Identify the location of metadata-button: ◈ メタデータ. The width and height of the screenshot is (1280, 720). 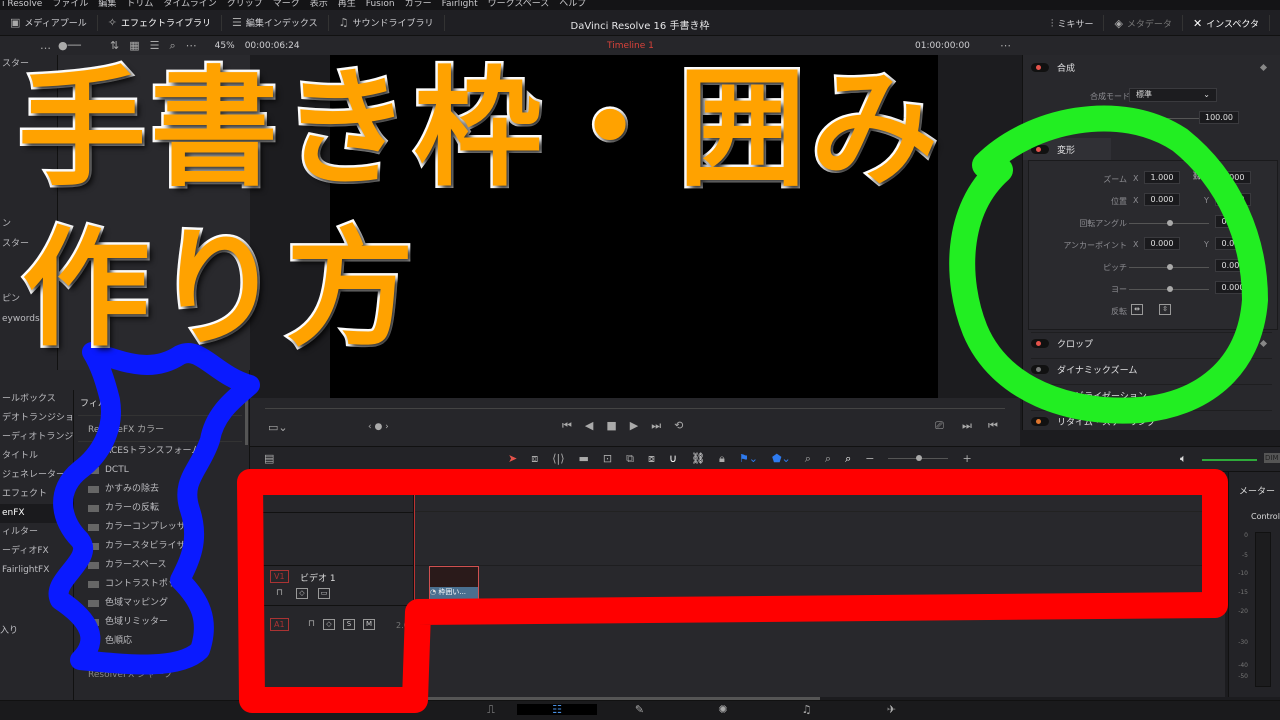
(1143, 23).